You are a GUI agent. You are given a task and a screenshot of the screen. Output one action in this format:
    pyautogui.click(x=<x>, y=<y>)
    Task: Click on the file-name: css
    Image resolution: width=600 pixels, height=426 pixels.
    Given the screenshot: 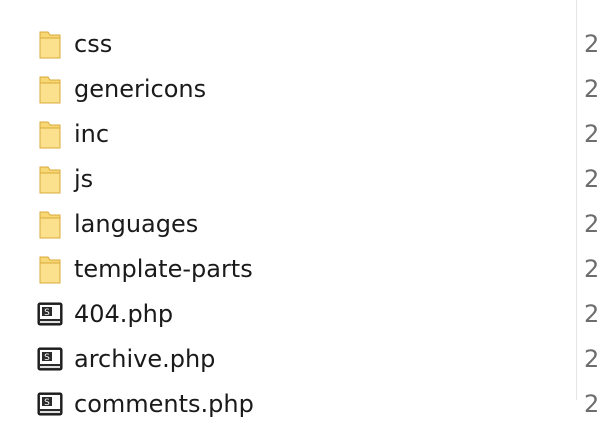 What is the action you would take?
    pyautogui.click(x=93, y=44)
    